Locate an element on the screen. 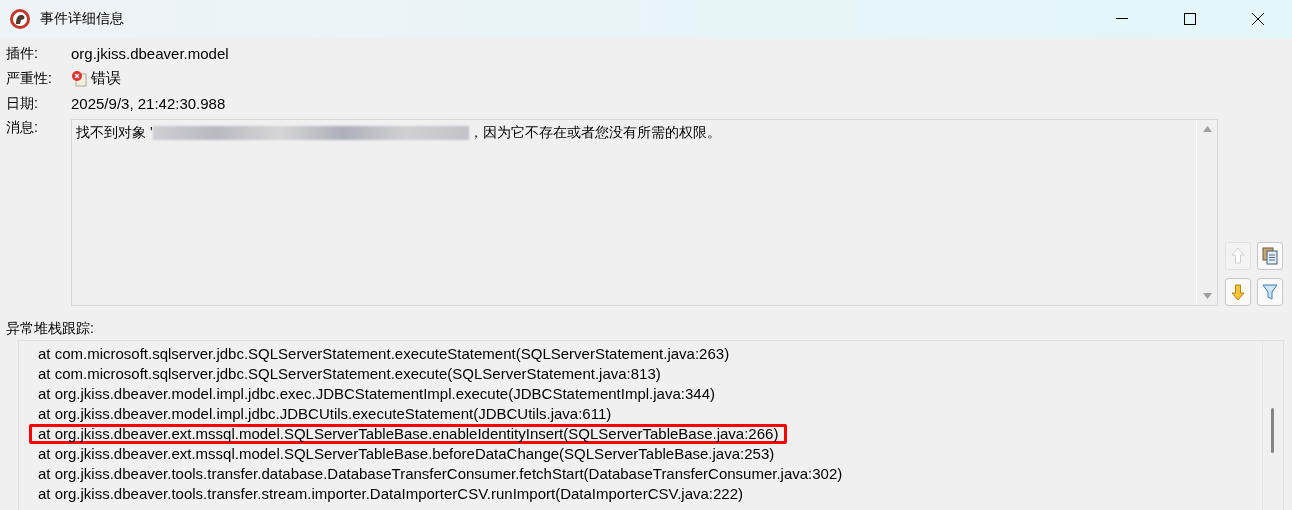 The image size is (1292, 510). stack-trace-line: at org.jkiss.dbeaver.ext.mssql.model.SQLServerTableBase.beforeDataChange(SQLServerTableBase.java:253) is located at coordinates (406, 454).